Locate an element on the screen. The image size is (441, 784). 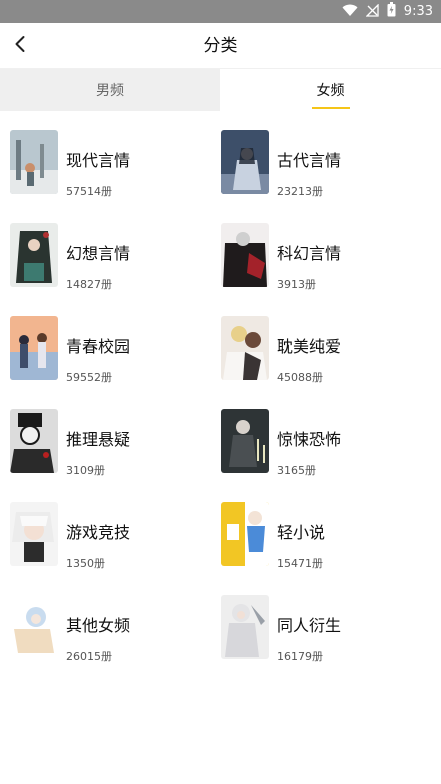
category-count: 15471册 is located at coordinates (300, 563).